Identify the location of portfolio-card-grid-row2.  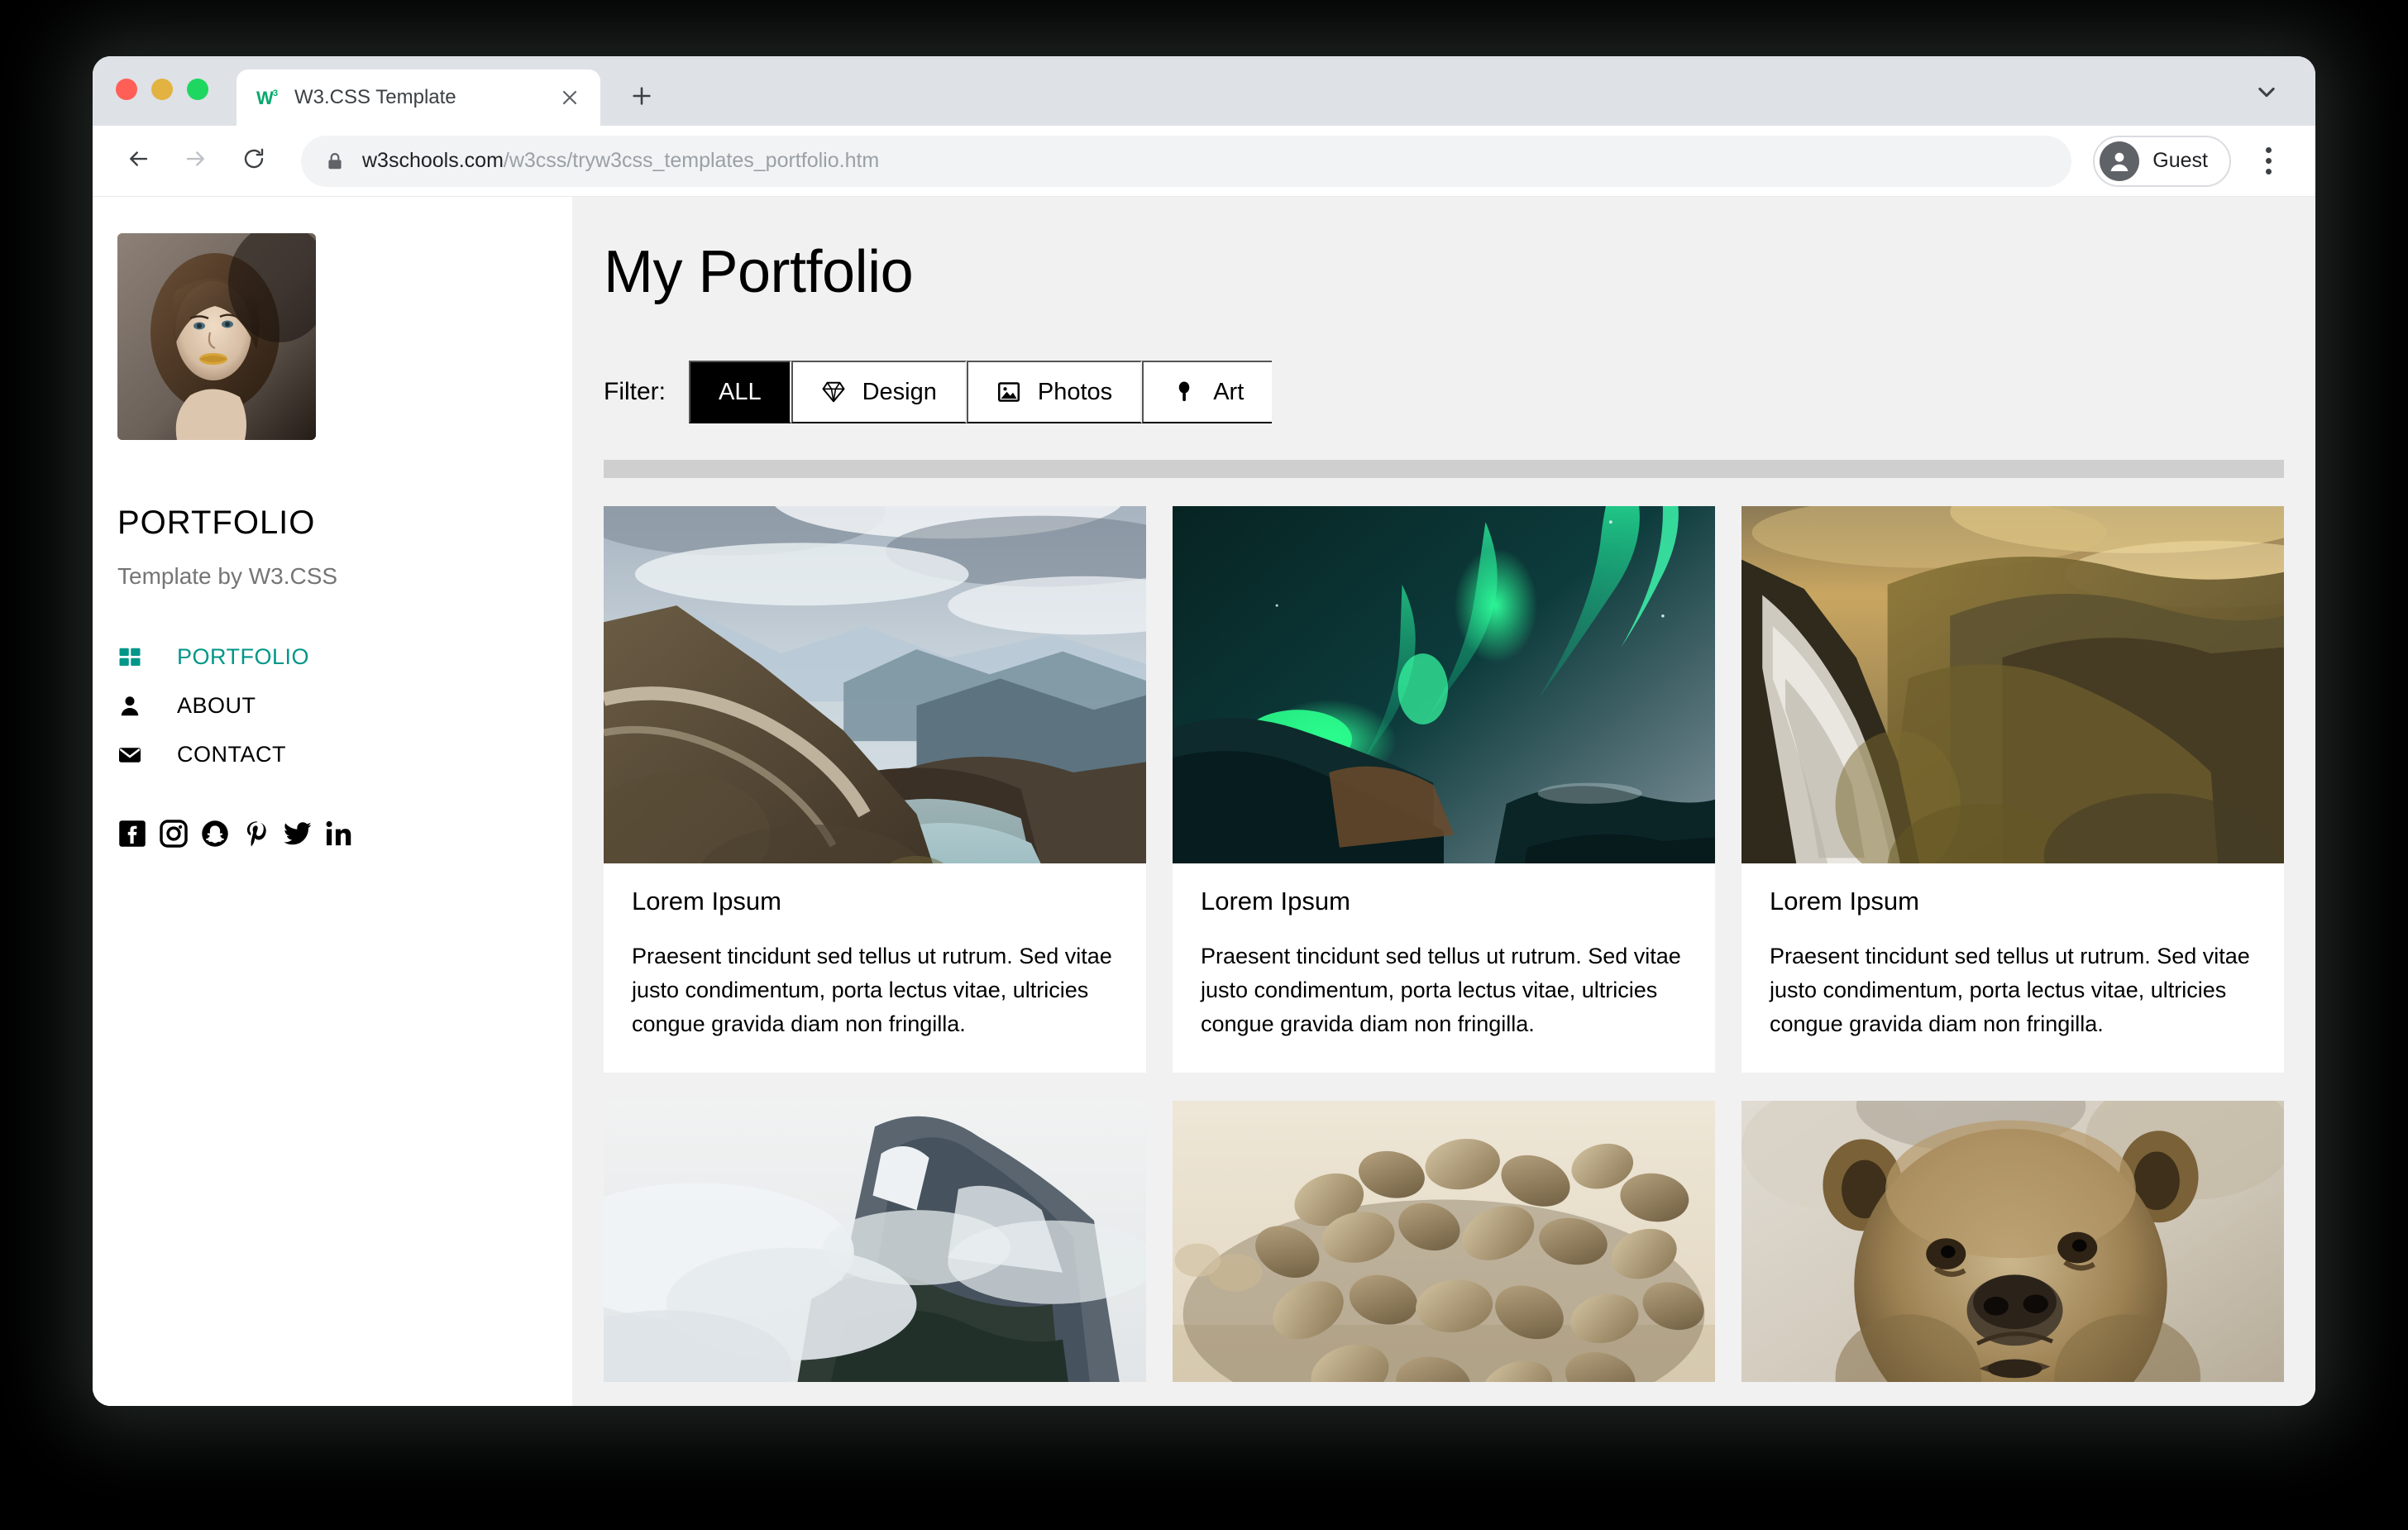
(1444, 1242).